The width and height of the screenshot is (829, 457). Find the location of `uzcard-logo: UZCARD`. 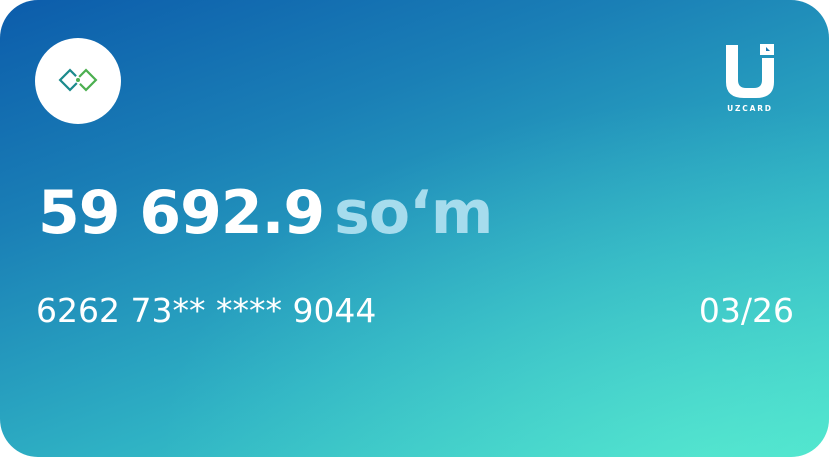

uzcard-logo: UZCARD is located at coordinates (750, 80).